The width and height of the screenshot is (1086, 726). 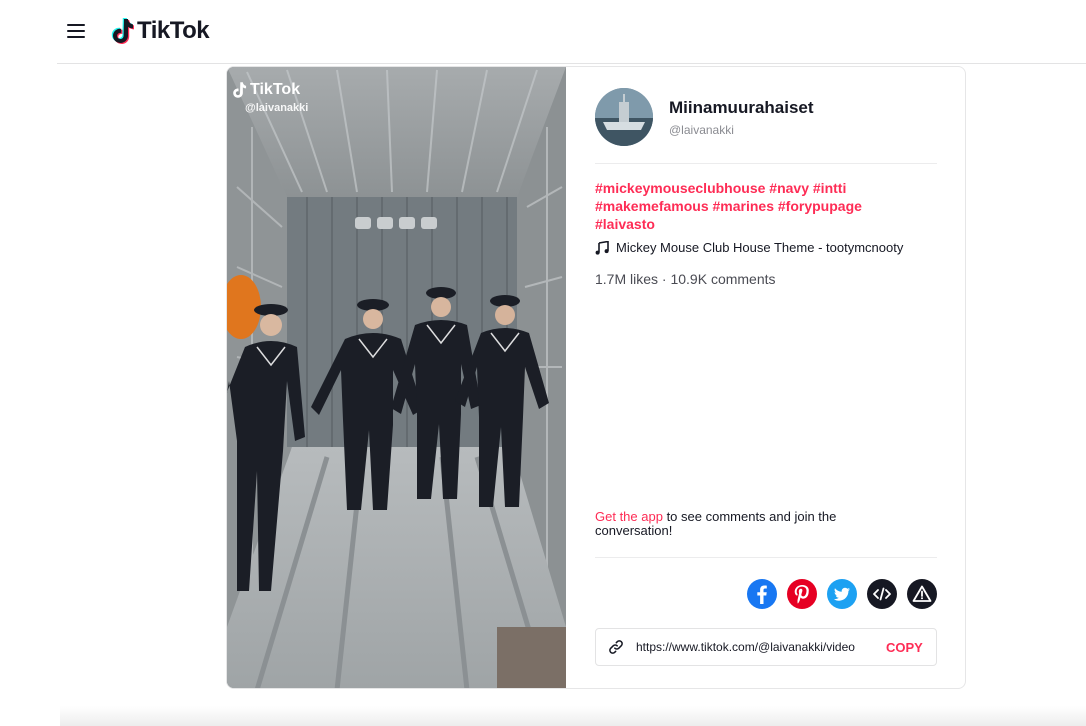 What do you see at coordinates (616, 647) in the screenshot?
I see `link-icon` at bounding box center [616, 647].